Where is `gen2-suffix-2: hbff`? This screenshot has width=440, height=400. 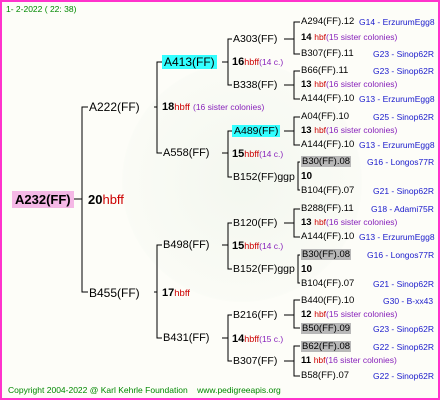
gen2-suffix-2: hbff is located at coordinates (182, 293).